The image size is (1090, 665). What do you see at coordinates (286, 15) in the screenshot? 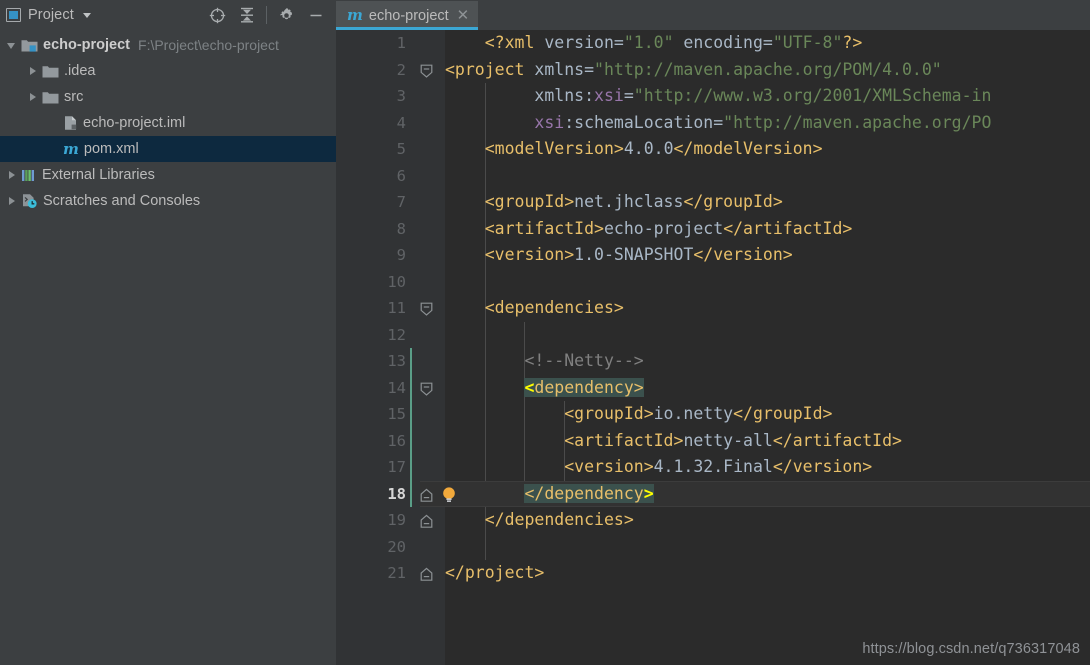
I see `gear-icon` at bounding box center [286, 15].